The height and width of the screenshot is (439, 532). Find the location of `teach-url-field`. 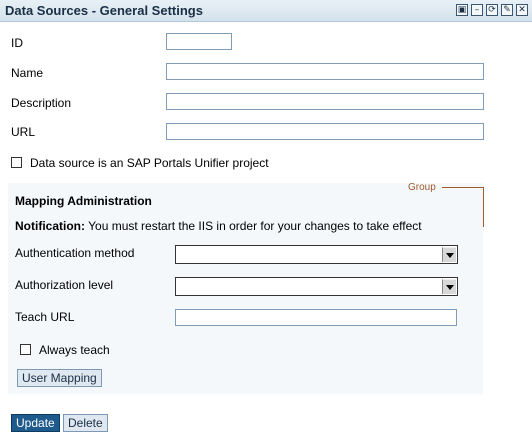

teach-url-field is located at coordinates (316, 317).